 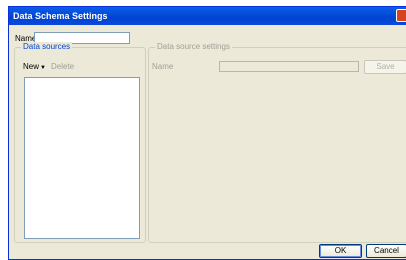 I want to click on save-button: Save, so click(x=385, y=67).